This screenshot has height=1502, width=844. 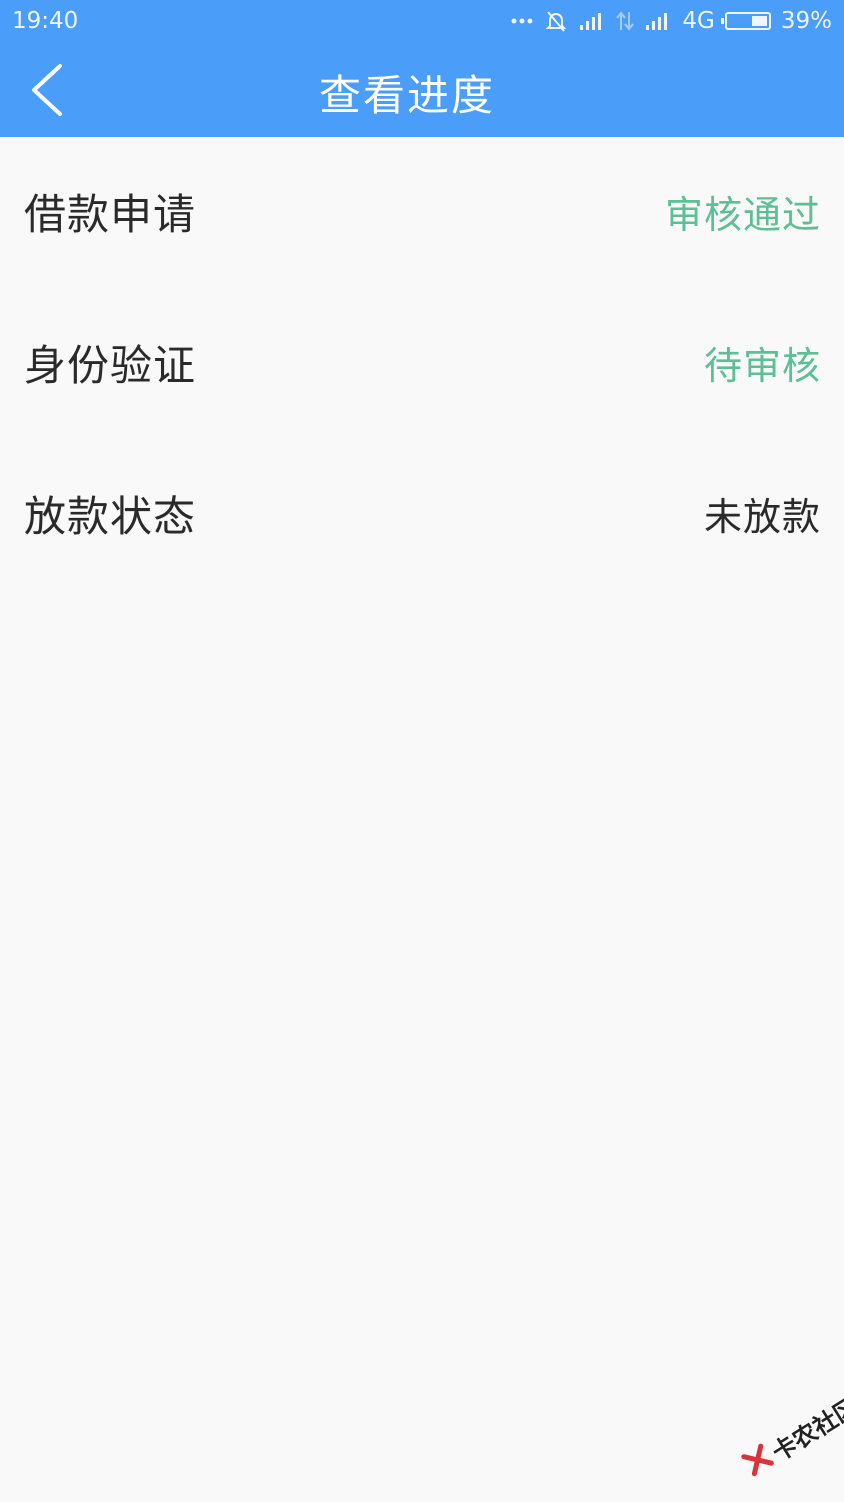 What do you see at coordinates (522, 21) in the screenshot?
I see `more-dots-icon` at bounding box center [522, 21].